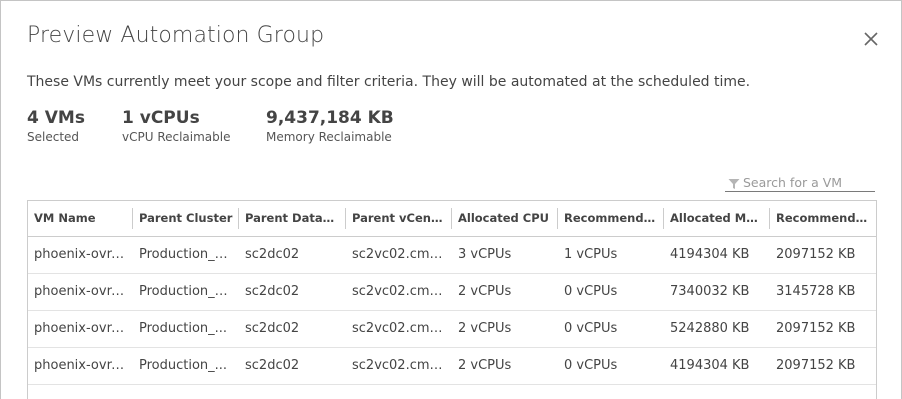 The height and width of the screenshot is (399, 902). Describe the element at coordinates (292, 219) in the screenshot. I see `column-header-parent-datacenter: Parent Datacenter` at that location.